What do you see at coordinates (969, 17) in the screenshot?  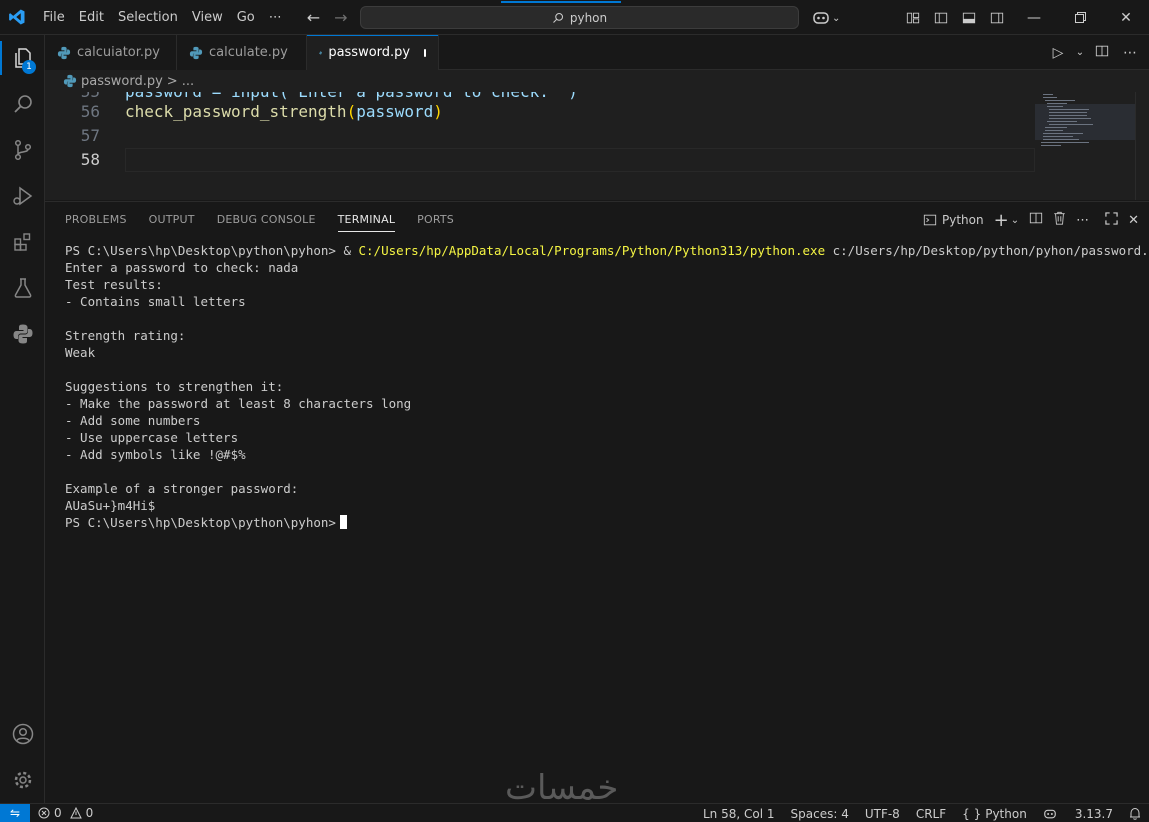 I see `toggle-panel-icon` at bounding box center [969, 17].